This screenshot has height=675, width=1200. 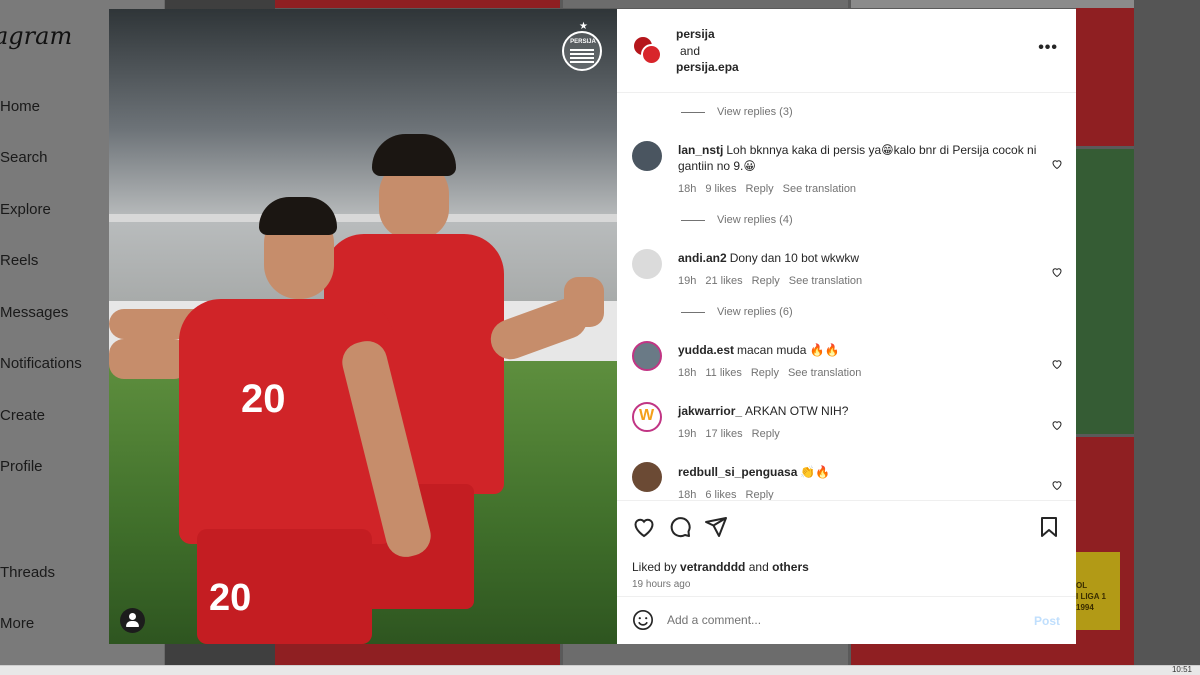 I want to click on sidebar-item-messages: Messages, so click(x=34, y=312).